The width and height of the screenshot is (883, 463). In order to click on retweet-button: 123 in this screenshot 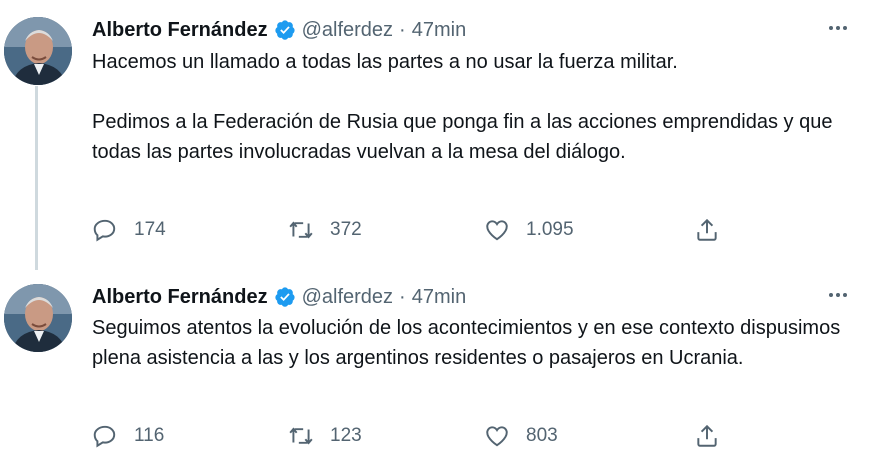, I will do `click(386, 436)`.